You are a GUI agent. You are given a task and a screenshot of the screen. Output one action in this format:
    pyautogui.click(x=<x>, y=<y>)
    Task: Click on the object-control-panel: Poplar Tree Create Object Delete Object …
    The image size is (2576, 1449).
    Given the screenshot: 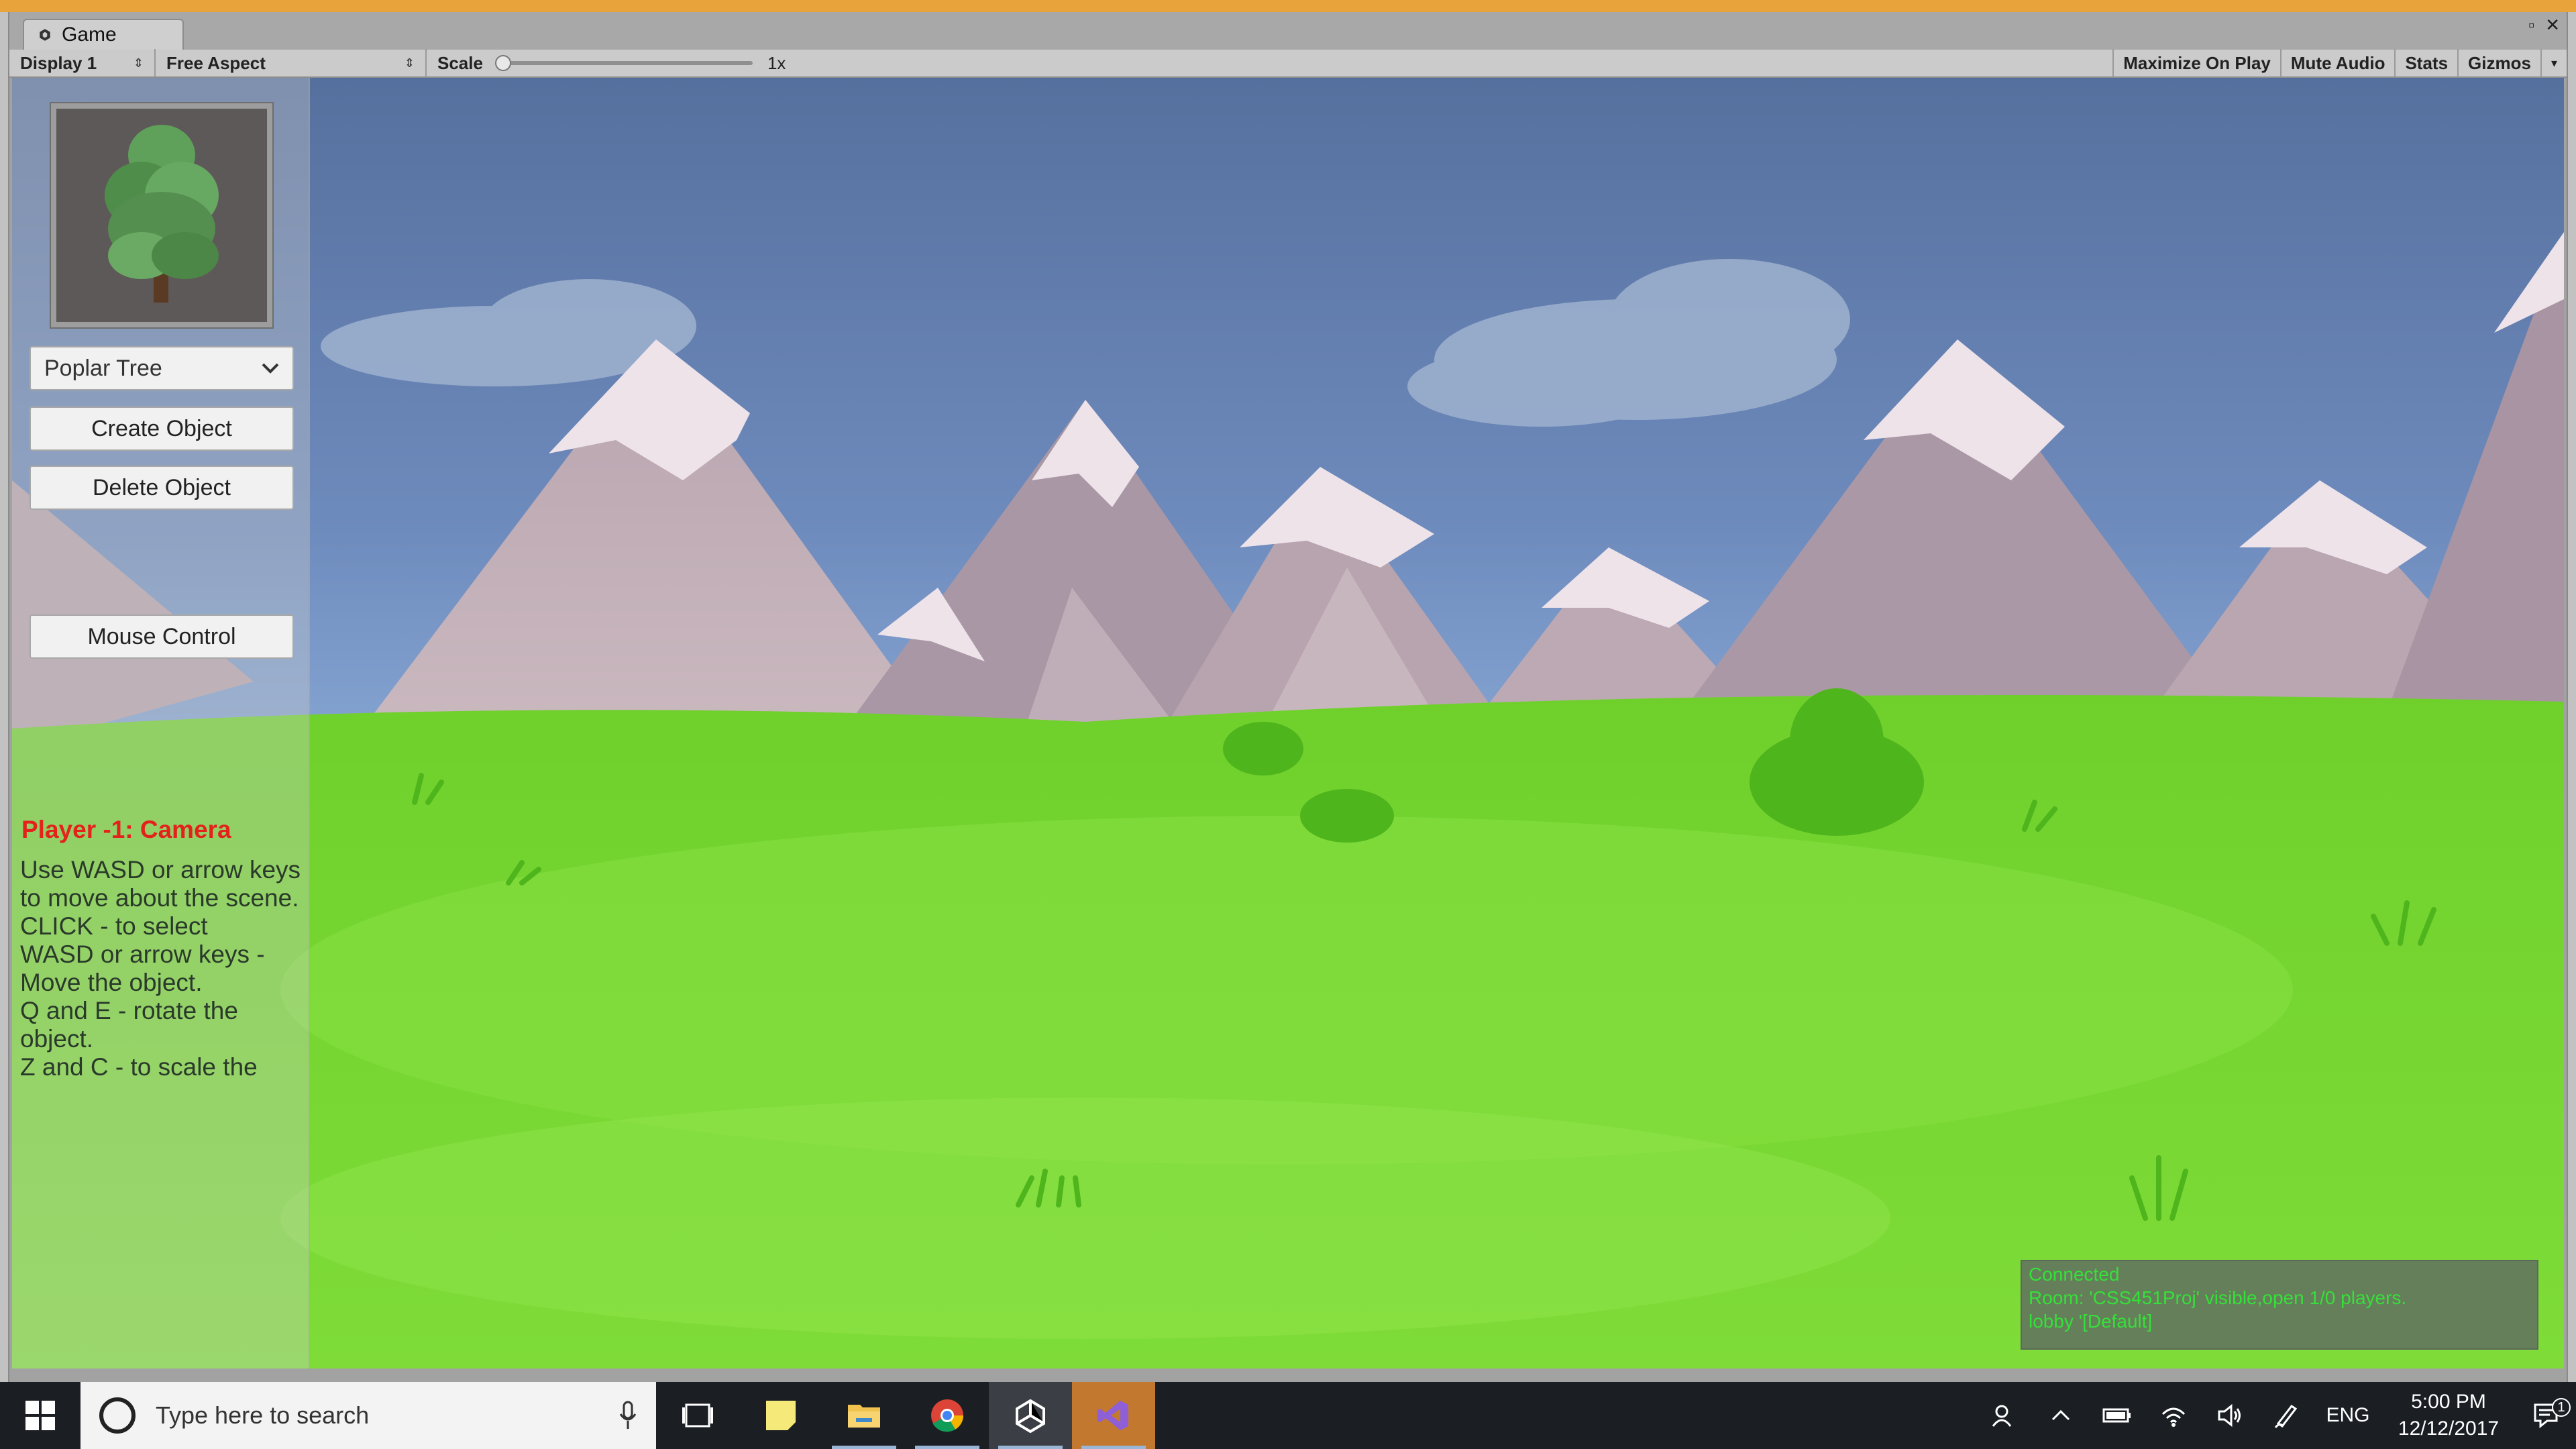 What is the action you would take?
    pyautogui.click(x=161, y=723)
    